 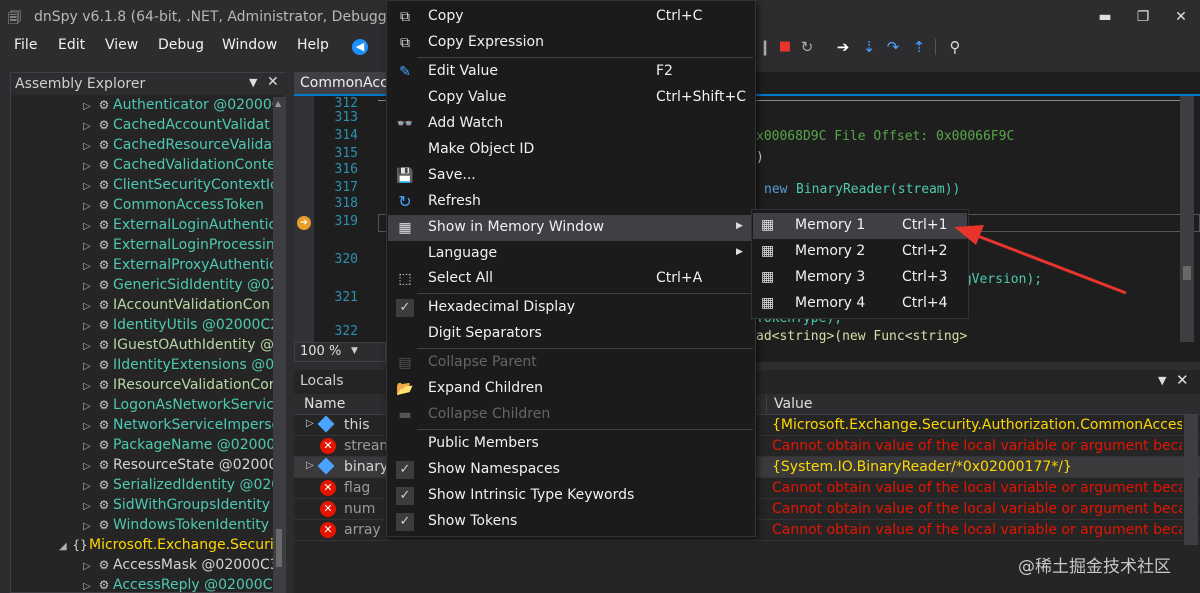 I want to click on tree-item: ▷ ⚙ ClientSecurityContextIc, so click(x=142, y=187).